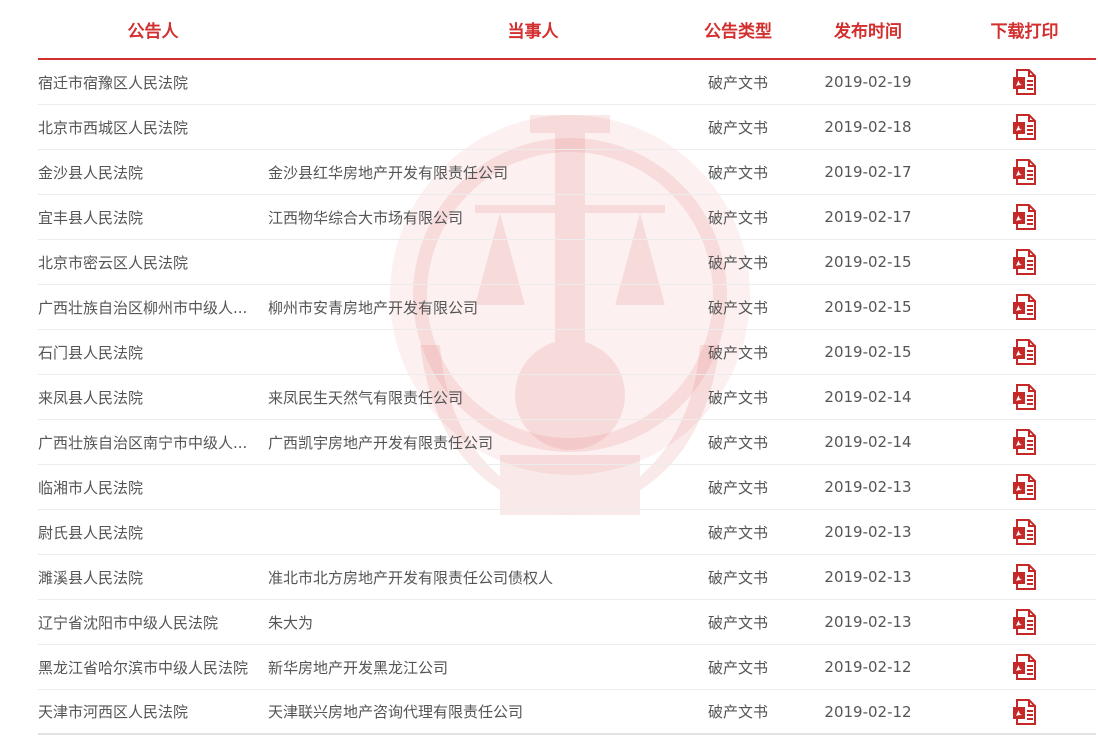  Describe the element at coordinates (567, 667) in the screenshot. I see `table-row: 黑龙江省哈尔滨市中级人民法院 新华房地产开发黑龙江公司 破产文书 2019-02-12` at that location.